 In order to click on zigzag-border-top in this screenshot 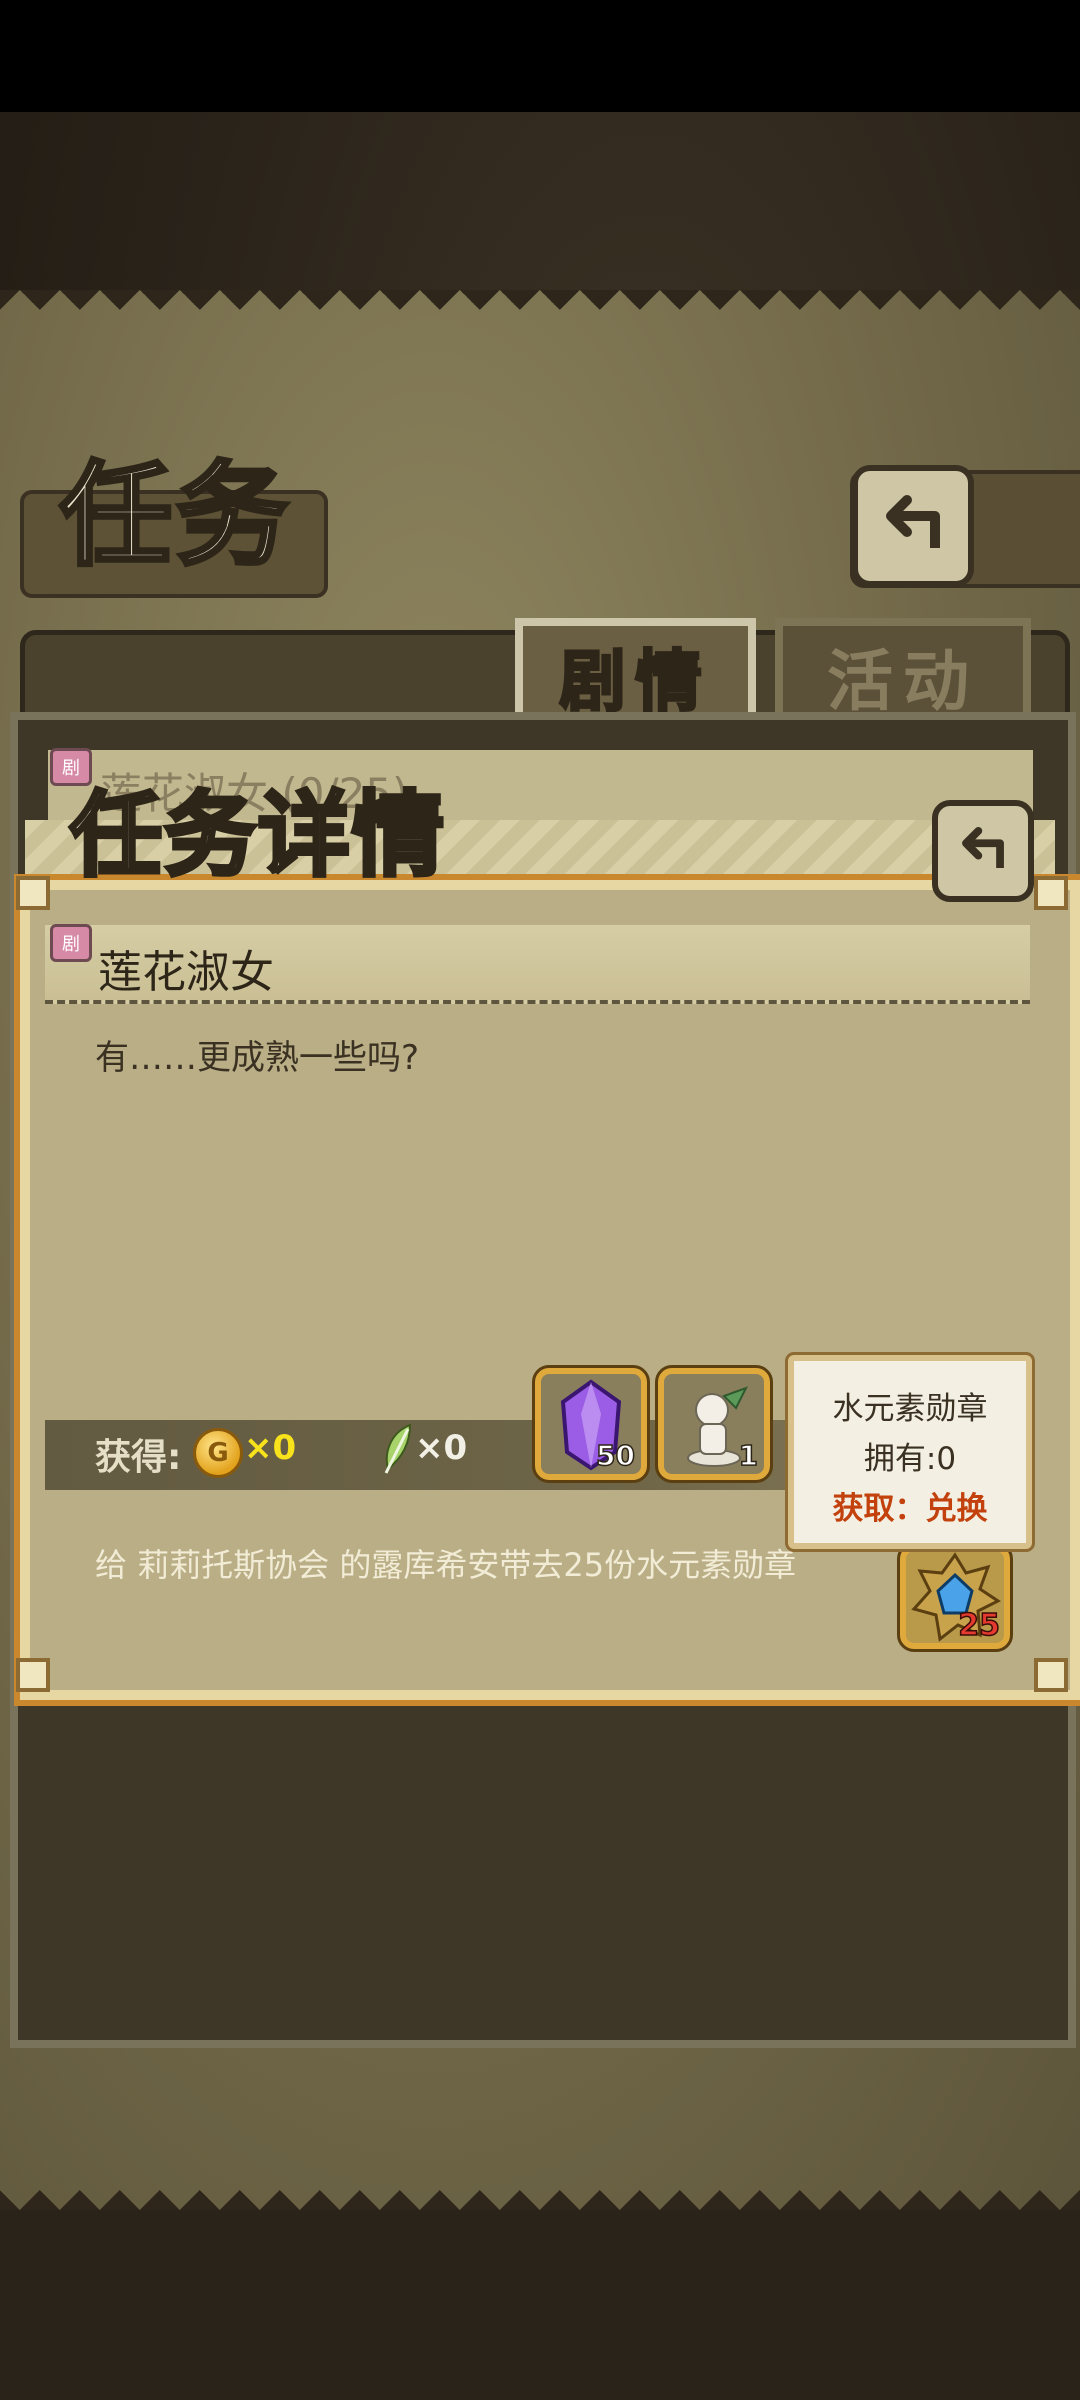, I will do `click(540, 310)`.